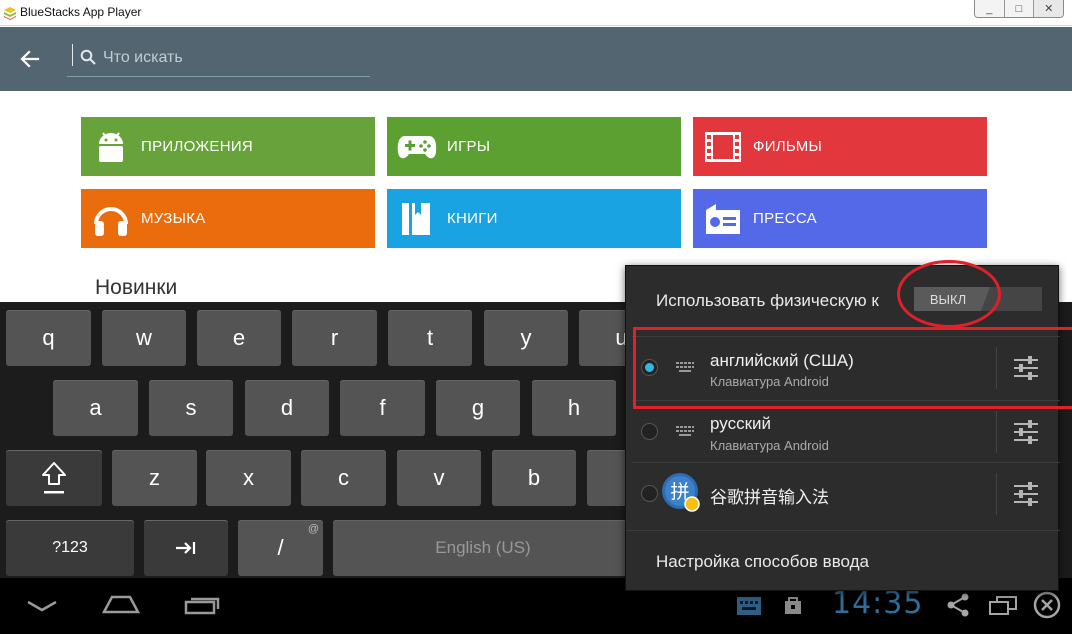  Describe the element at coordinates (749, 606) in the screenshot. I see `keyboard-status-icon` at that location.